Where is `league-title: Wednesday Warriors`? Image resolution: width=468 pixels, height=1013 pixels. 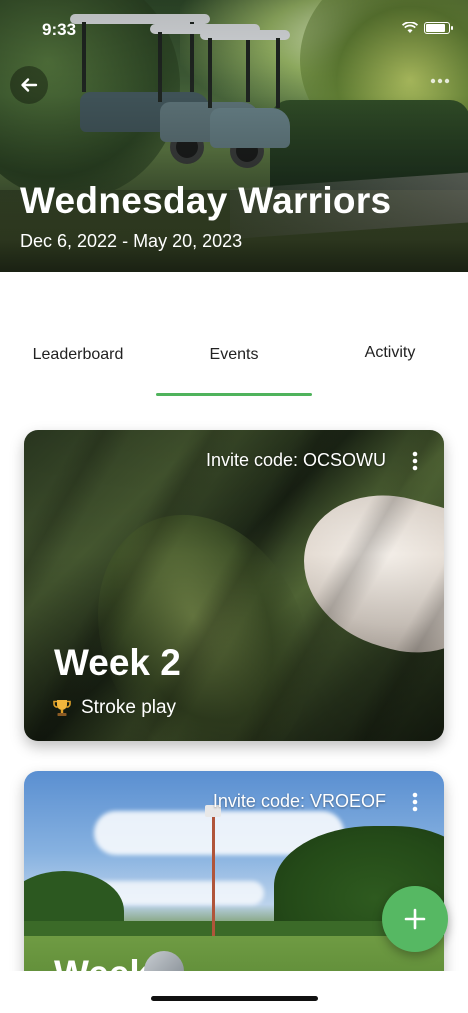
league-title: Wednesday Warriors is located at coordinates (206, 200).